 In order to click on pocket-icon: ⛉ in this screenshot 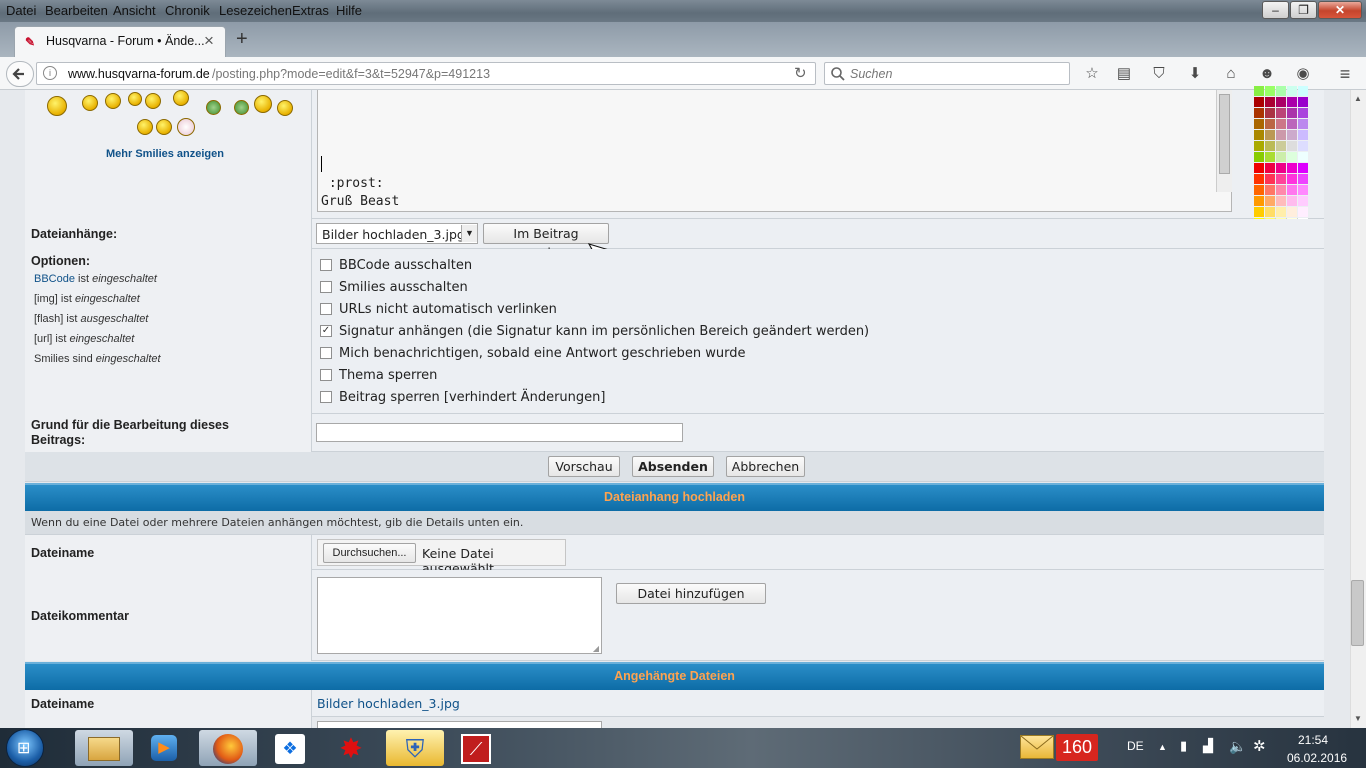, I will do `click(1159, 74)`.